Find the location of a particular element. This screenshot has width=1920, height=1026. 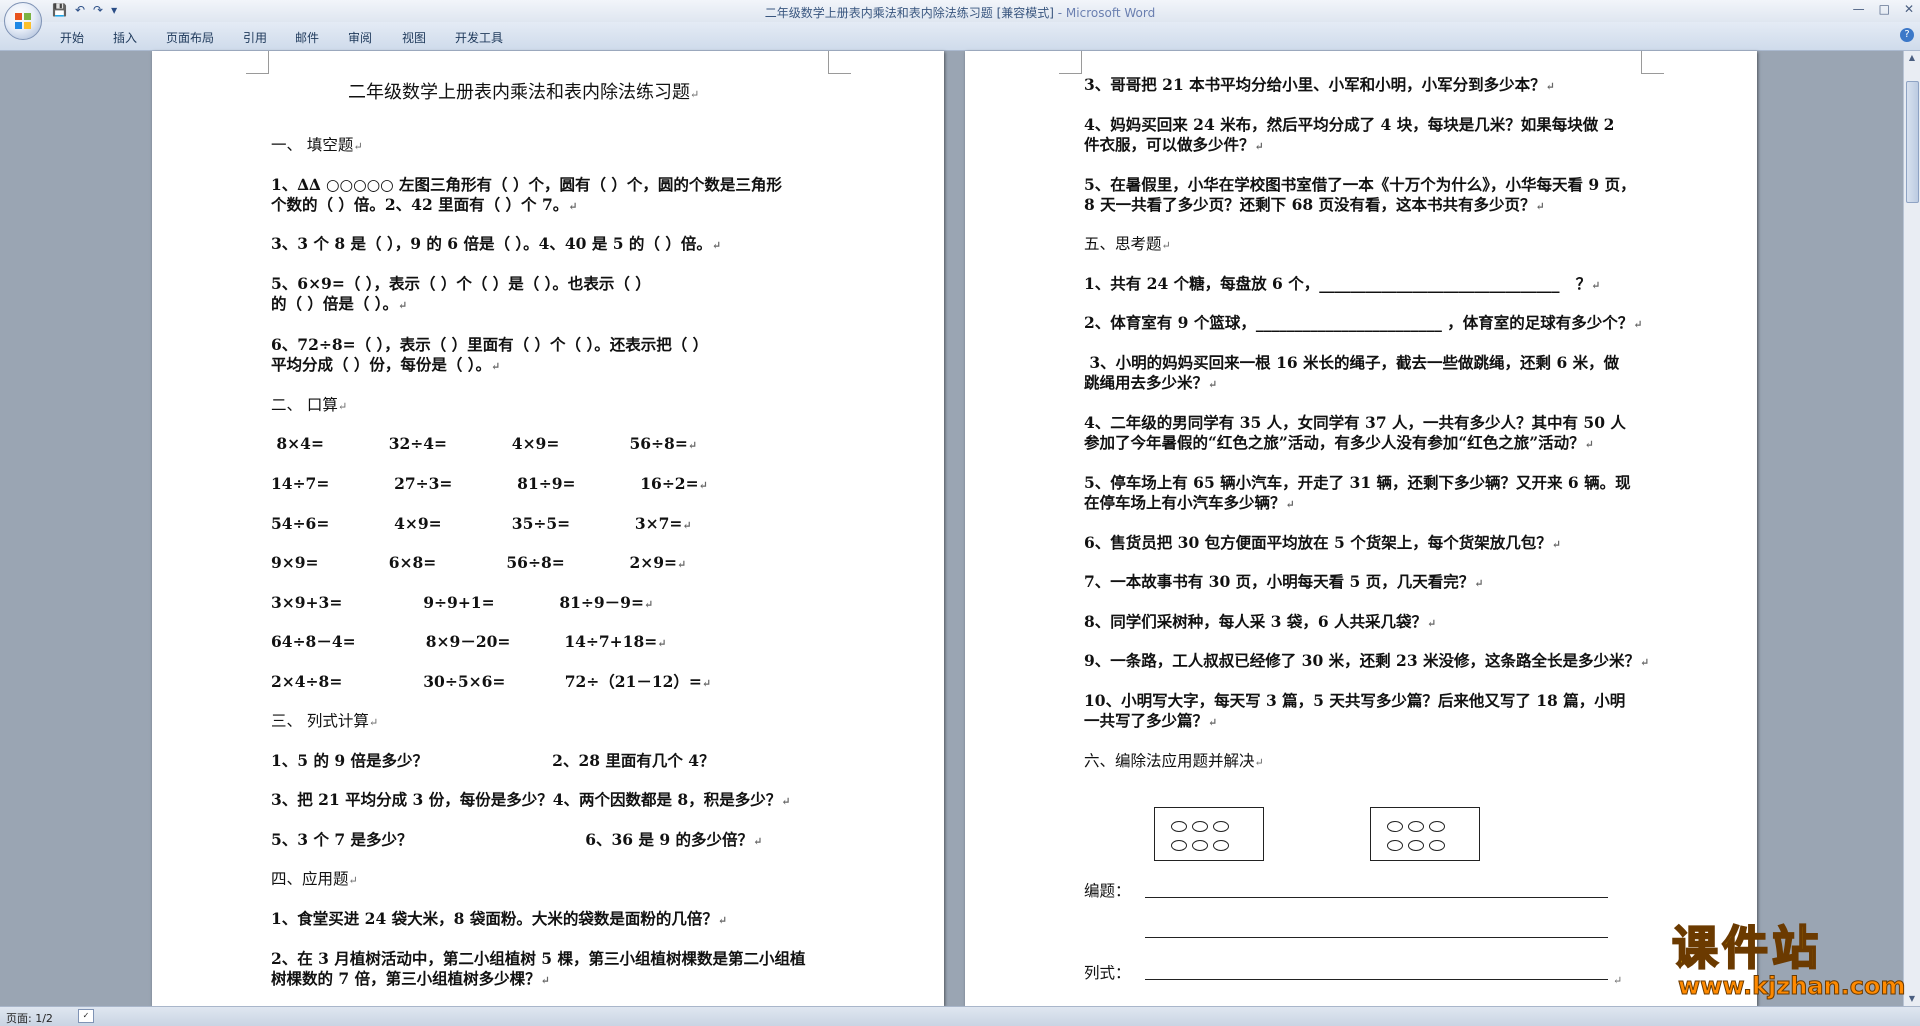

watermark-cn: 课件站 is located at coordinates (1746, 948).